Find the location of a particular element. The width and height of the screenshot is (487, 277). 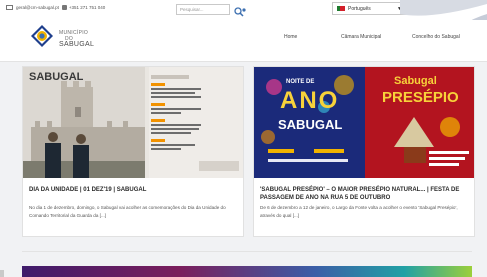

language-select: Português ▼ is located at coordinates (370, 8).